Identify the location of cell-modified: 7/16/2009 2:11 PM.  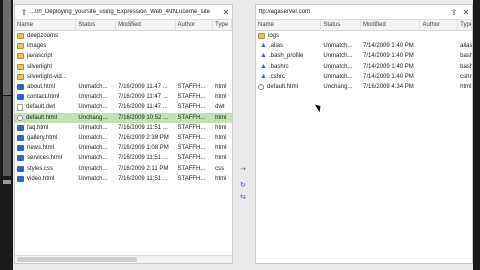
(143, 168).